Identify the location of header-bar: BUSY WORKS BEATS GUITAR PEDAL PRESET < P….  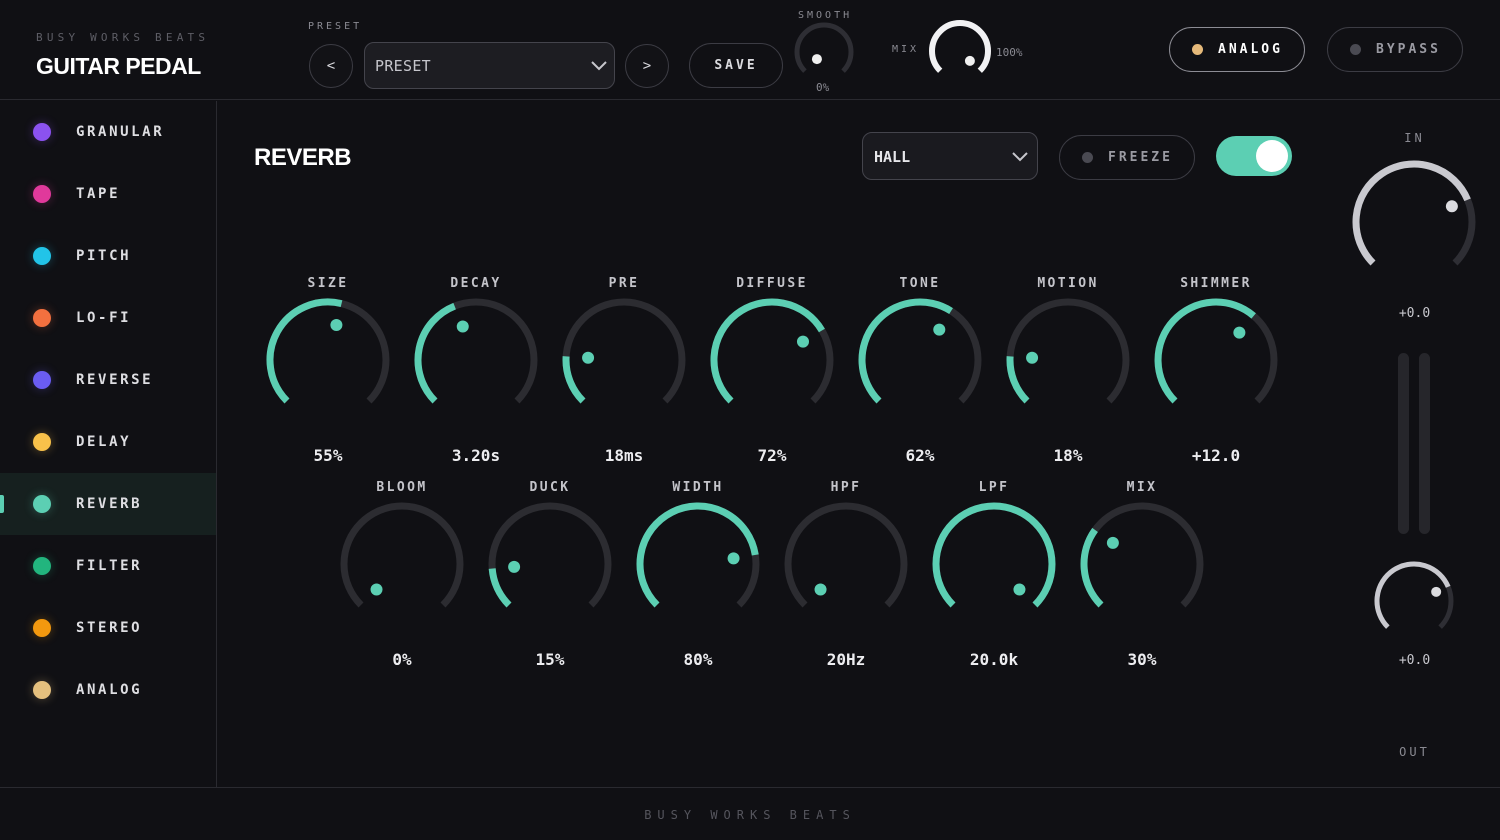
(750, 50).